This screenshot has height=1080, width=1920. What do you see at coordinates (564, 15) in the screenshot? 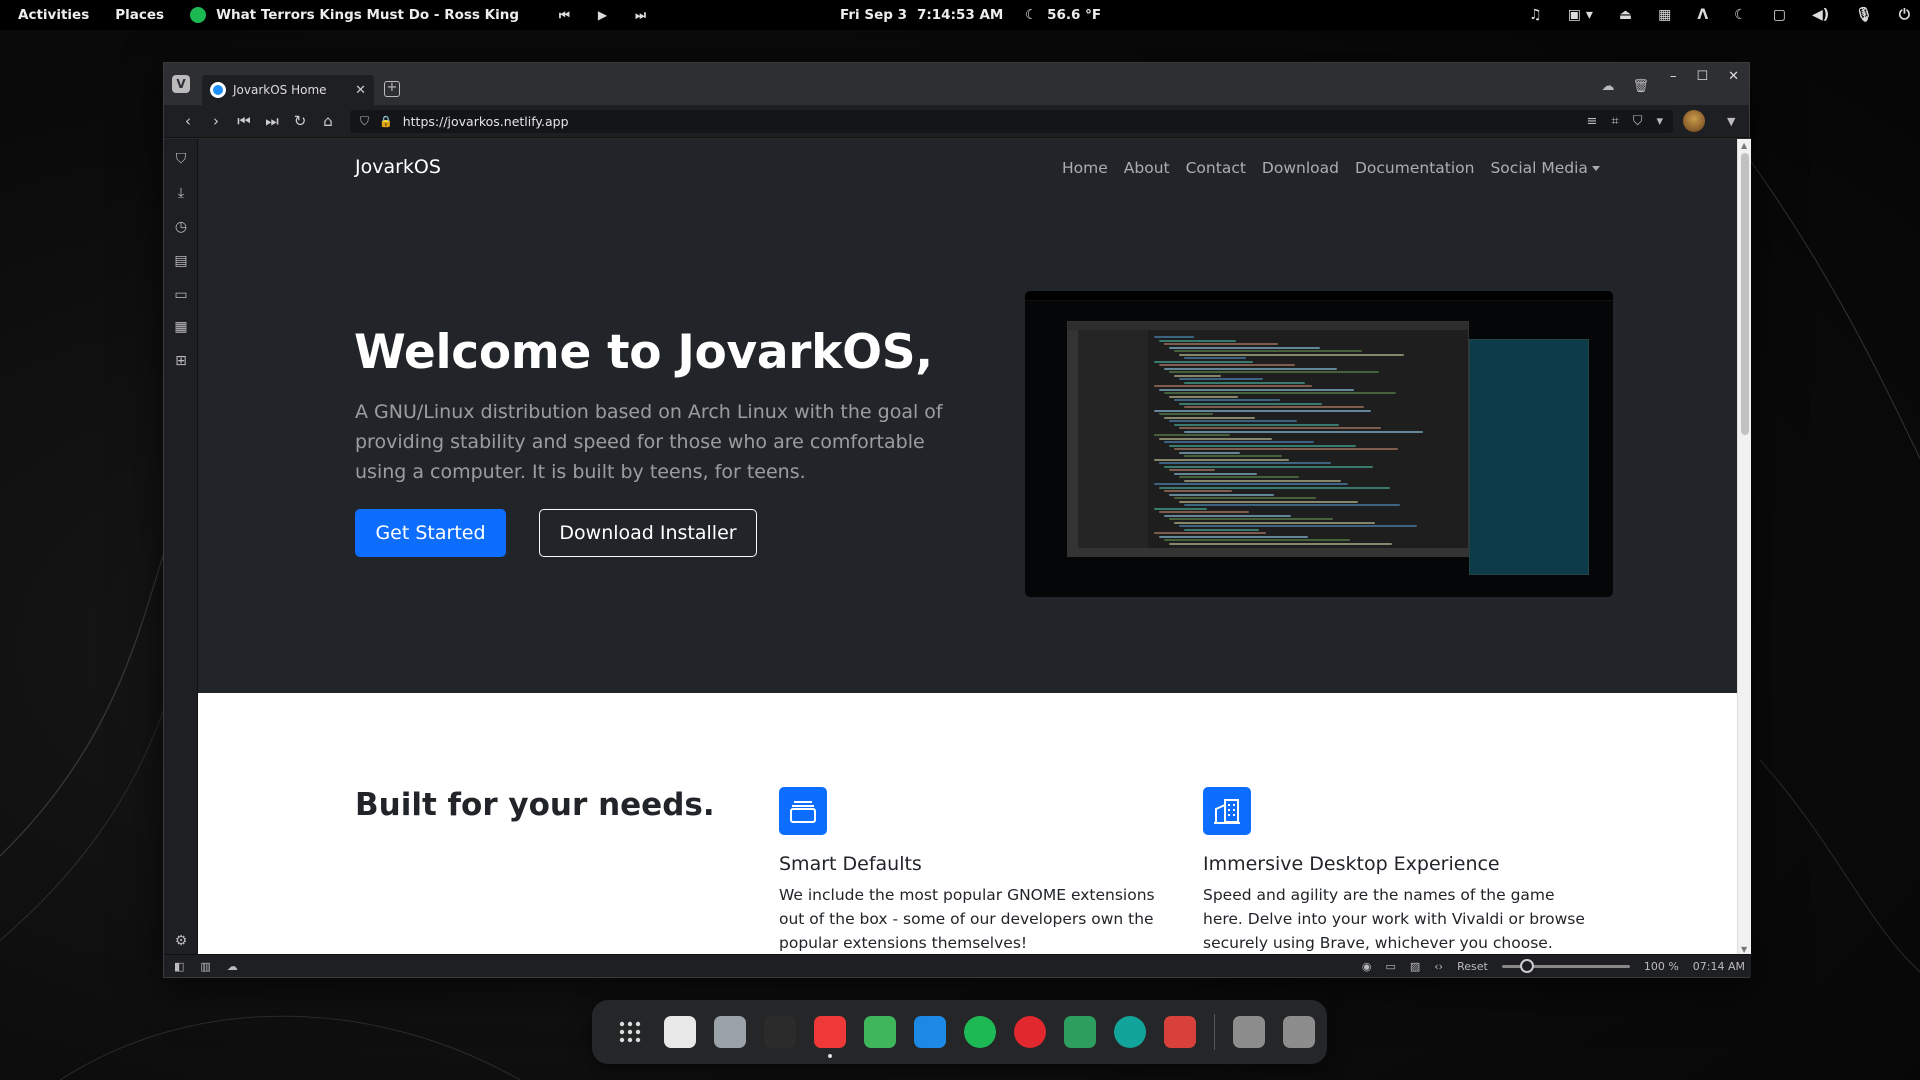
I see `previous-track-button: ⏮` at bounding box center [564, 15].